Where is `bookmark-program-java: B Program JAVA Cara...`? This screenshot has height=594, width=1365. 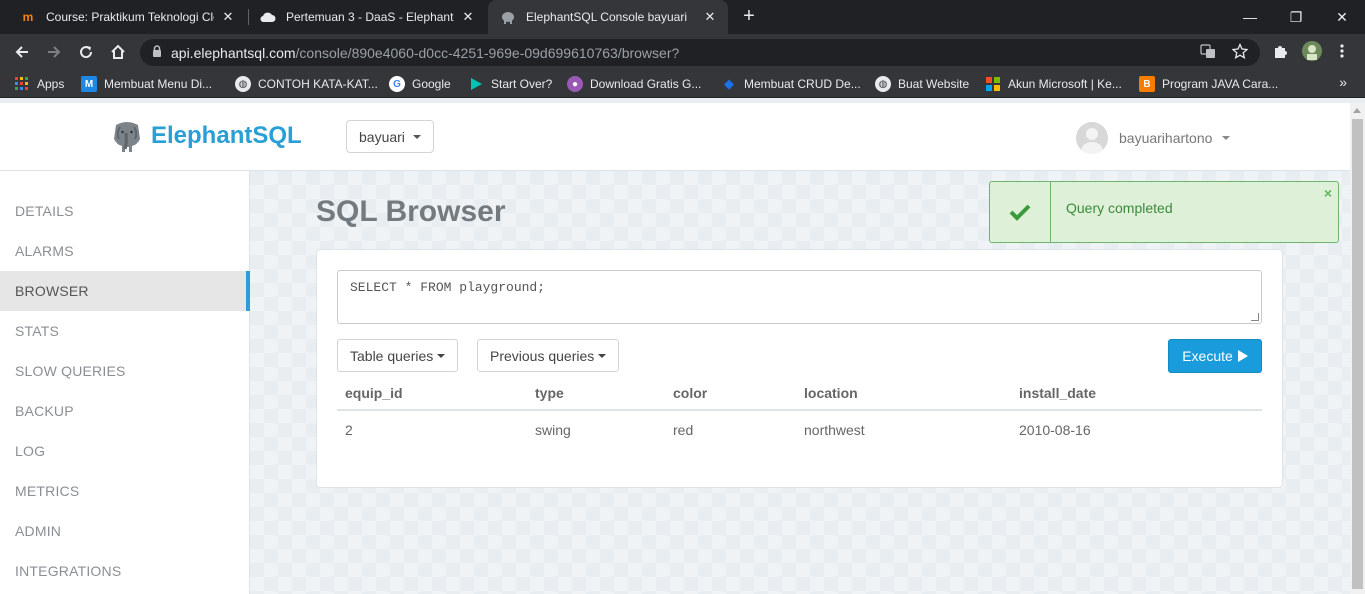 bookmark-program-java: B Program JAVA Cara... is located at coordinates (1208, 84).